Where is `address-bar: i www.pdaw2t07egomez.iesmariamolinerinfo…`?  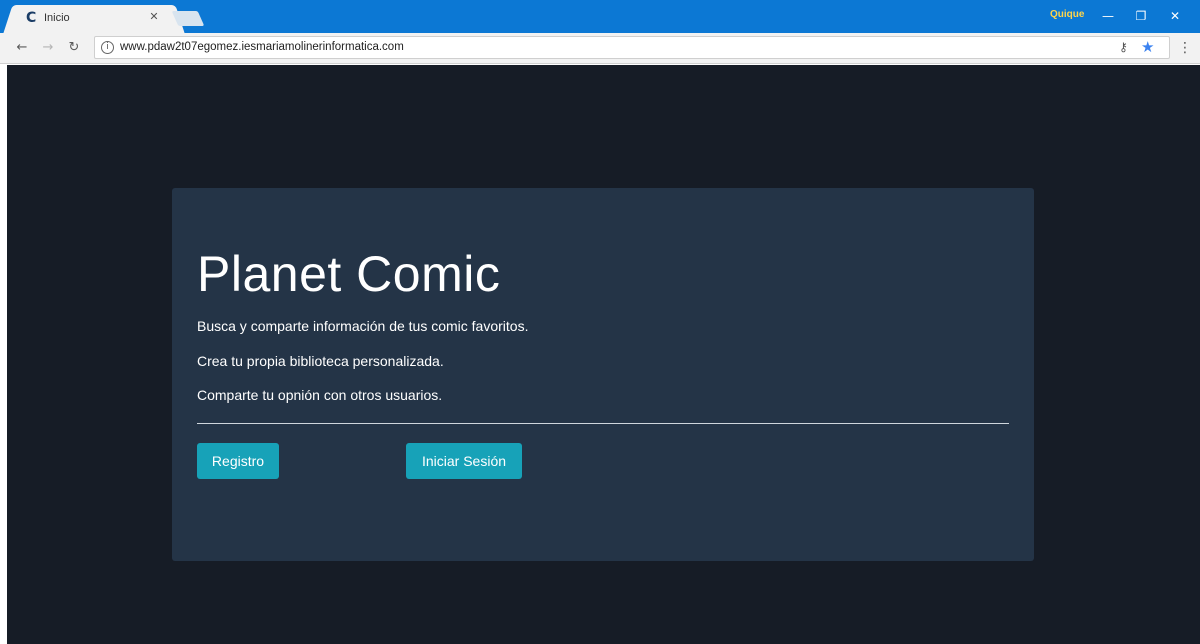 address-bar: i www.pdaw2t07egomez.iesmariamolinerinfo… is located at coordinates (632, 47).